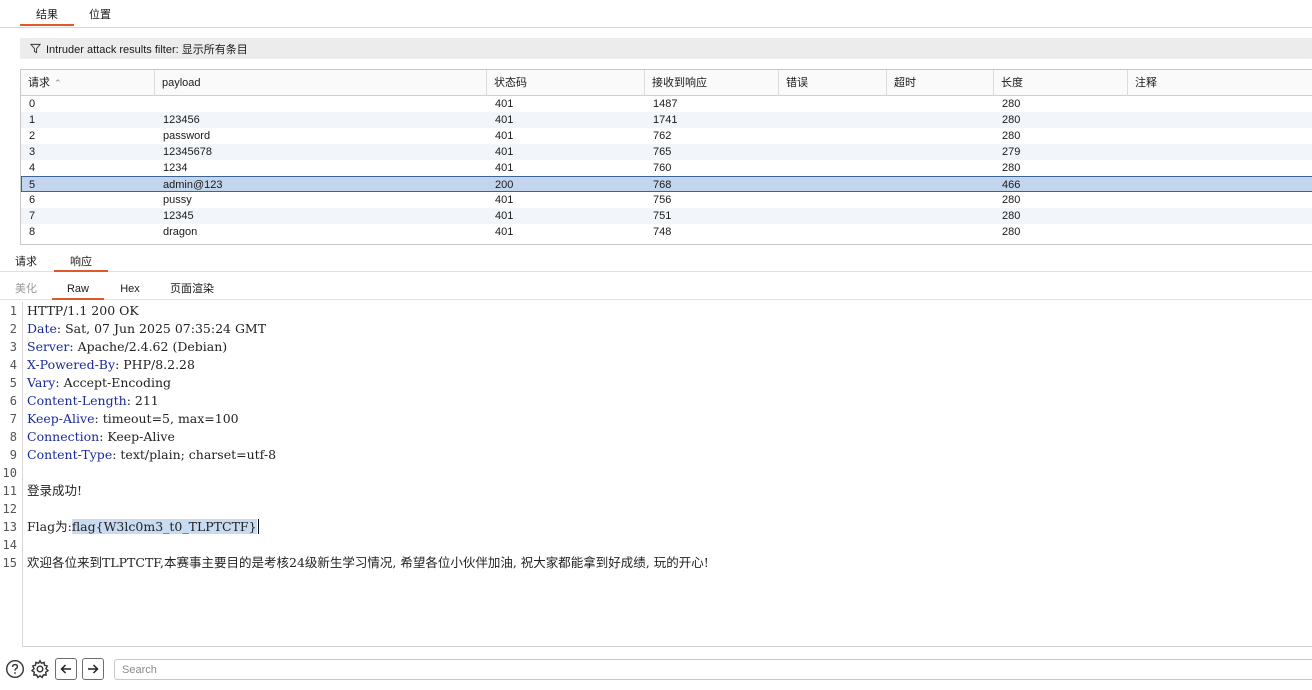 The height and width of the screenshot is (690, 1312). What do you see at coordinates (13, 311) in the screenshot?
I see `line-number: 1` at bounding box center [13, 311].